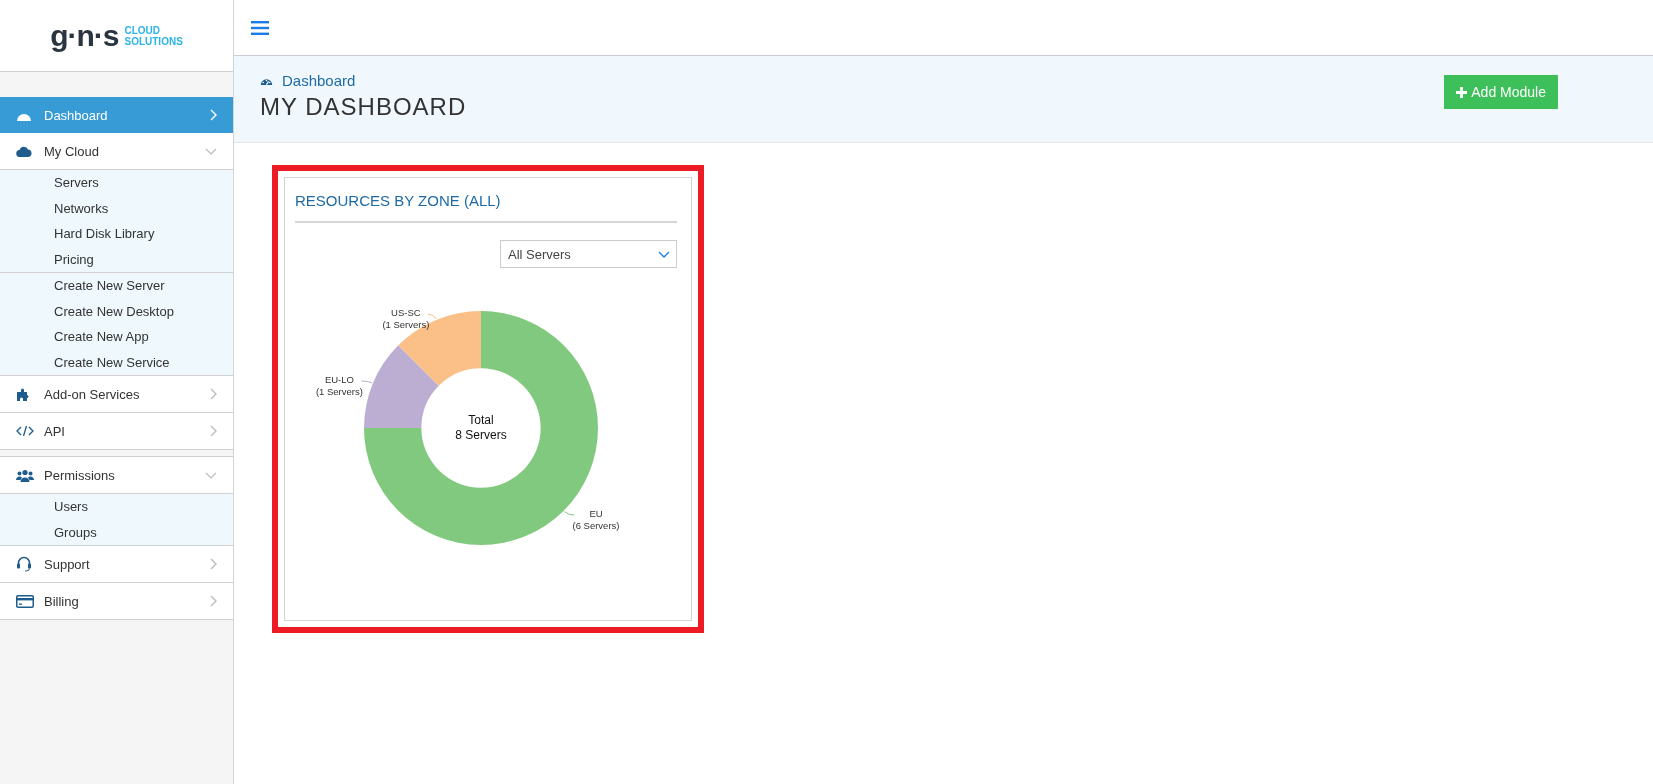 The image size is (1653, 784). What do you see at coordinates (363, 106) in the screenshot?
I see `page-title: MY DASHBOARD` at bounding box center [363, 106].